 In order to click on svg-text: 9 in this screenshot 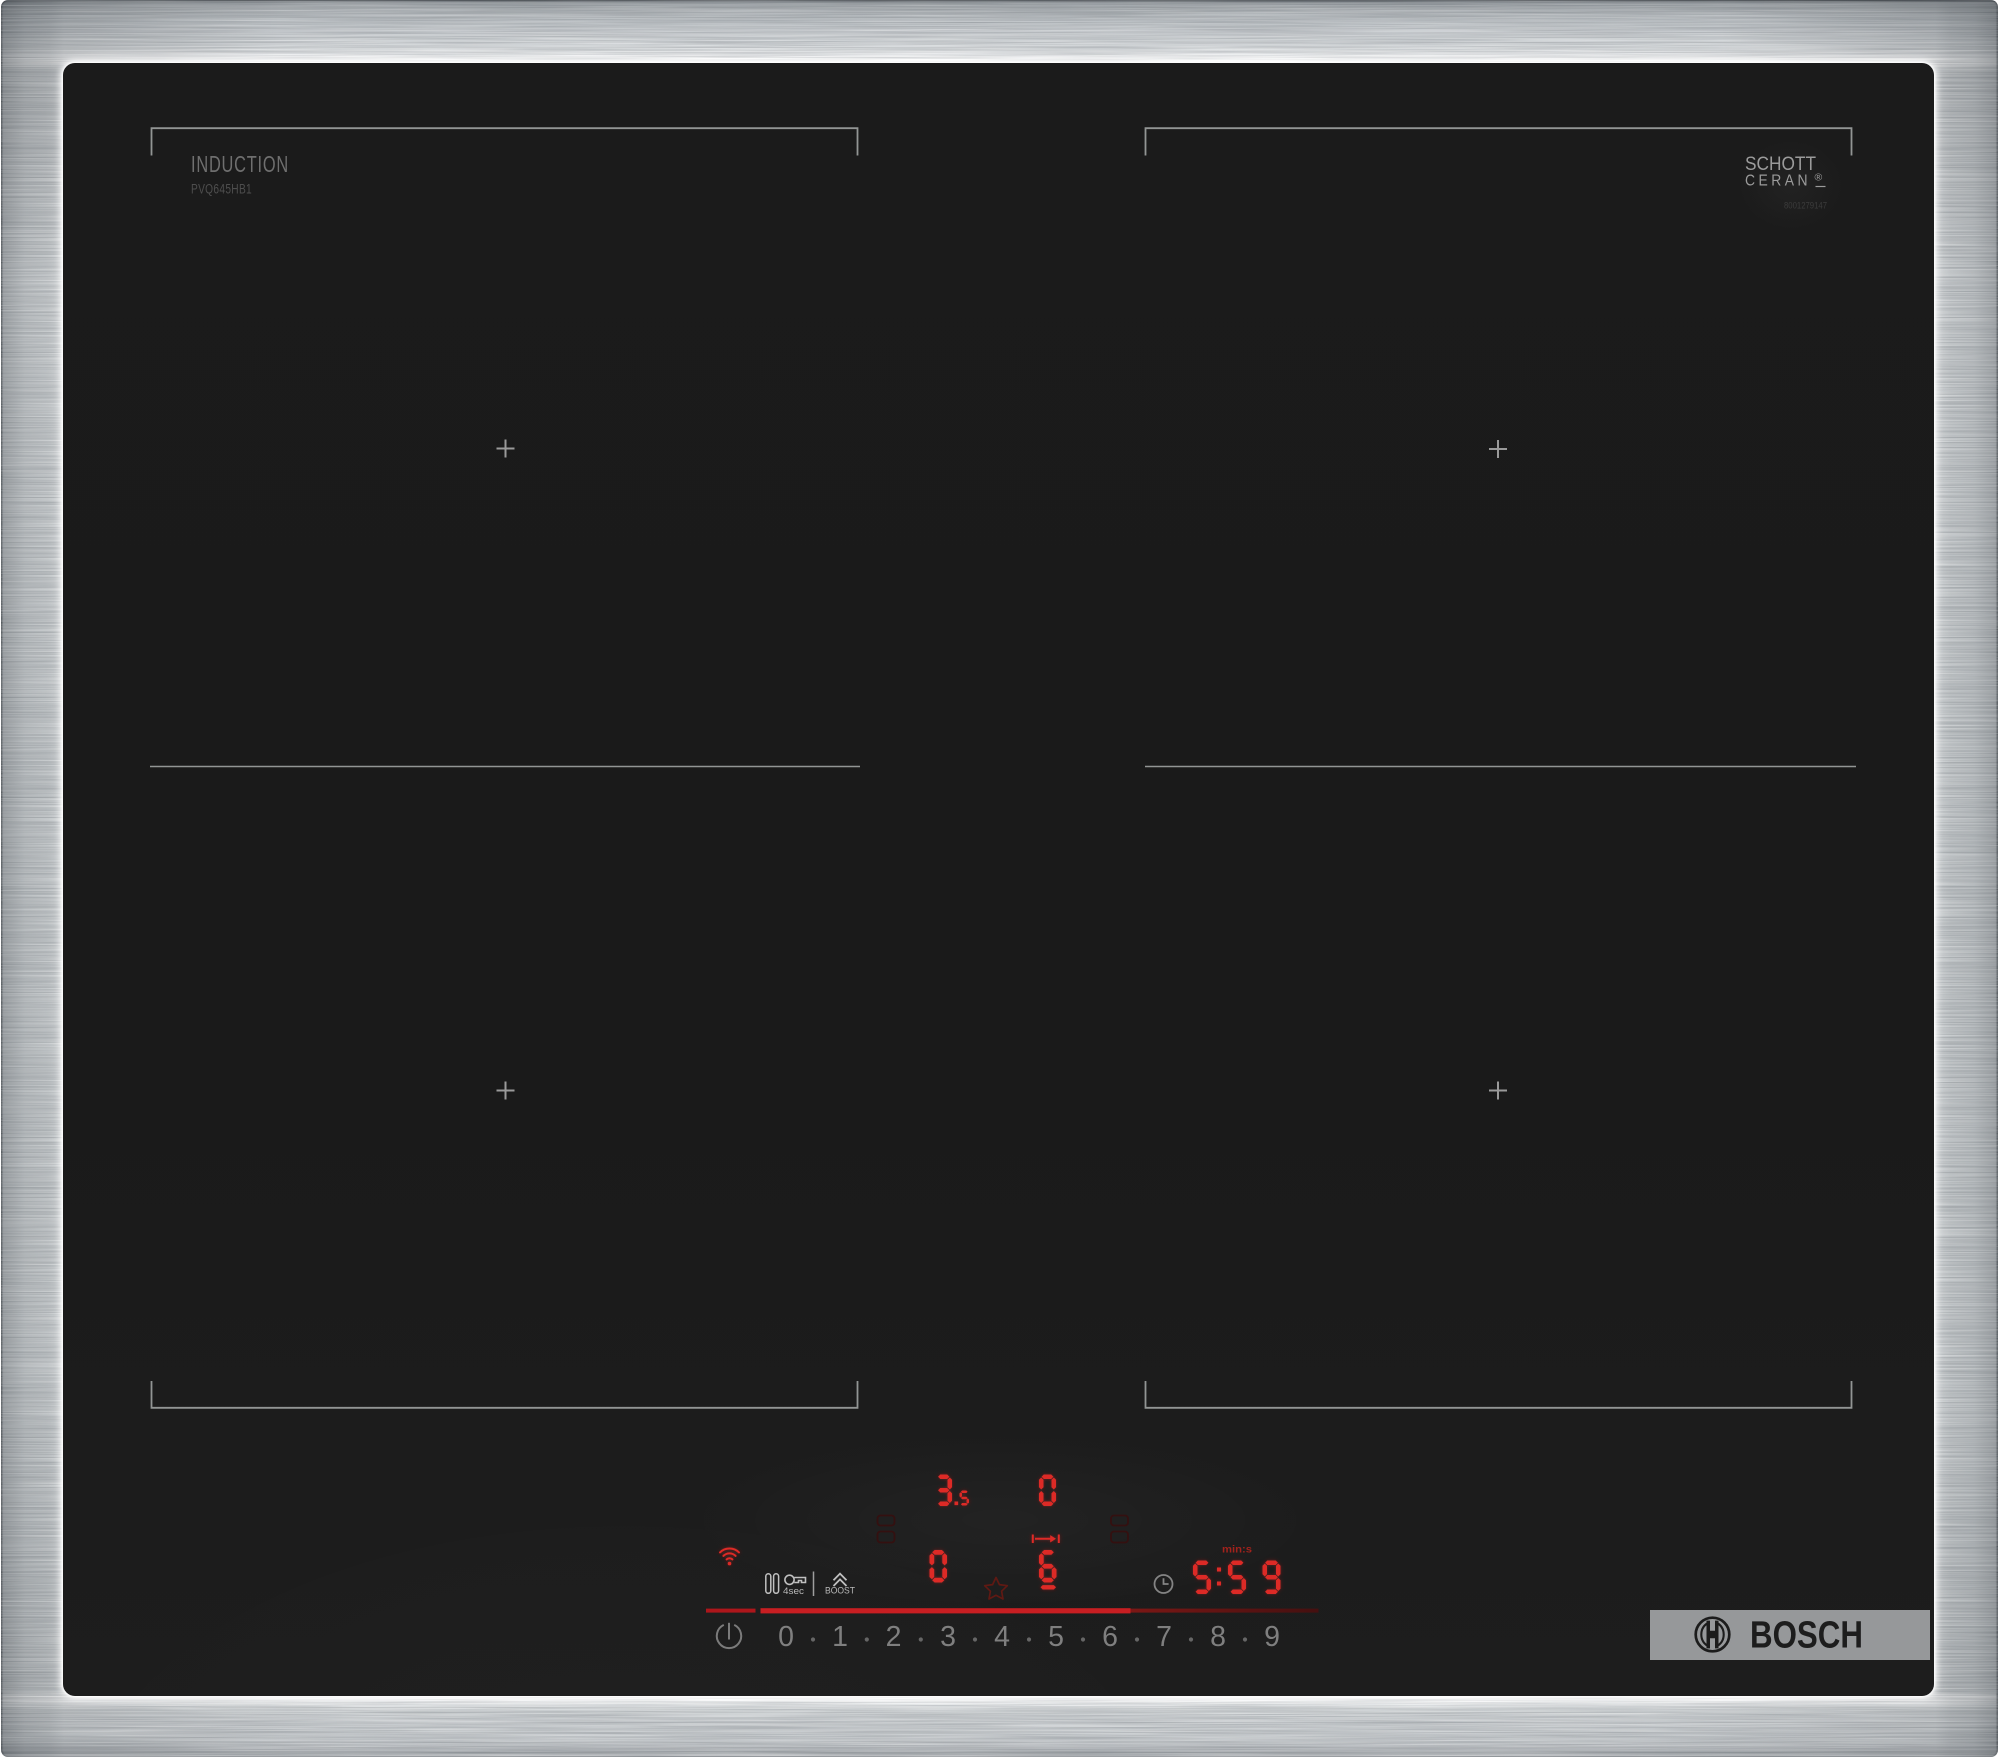, I will do `click(1272, 1637)`.